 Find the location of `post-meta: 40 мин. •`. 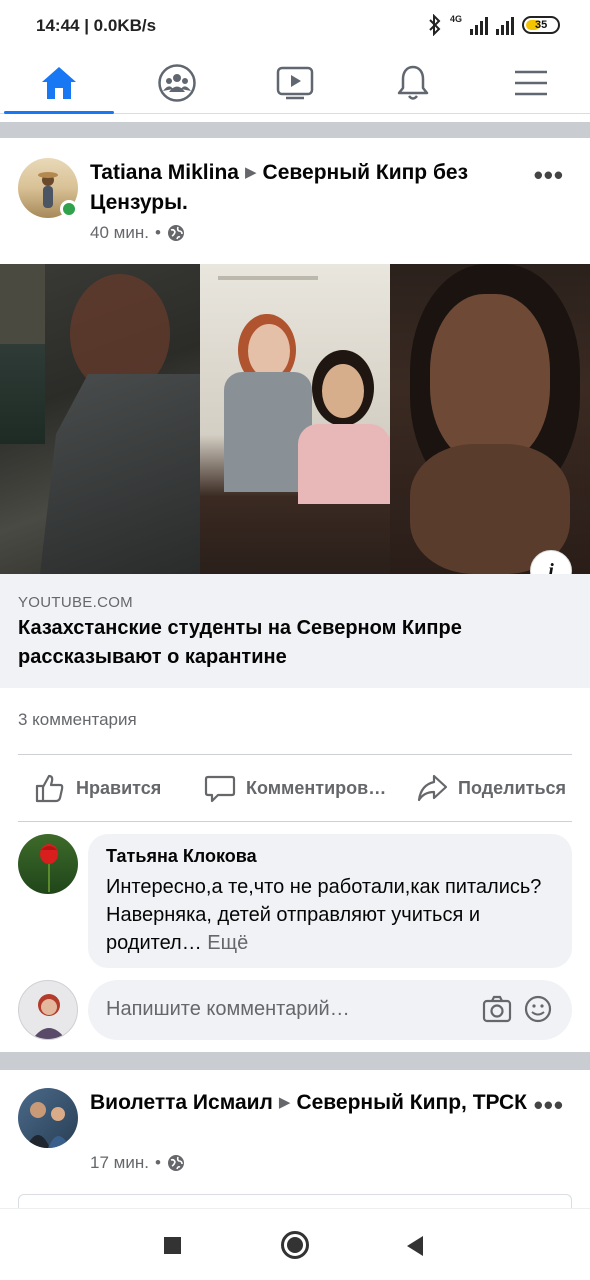

post-meta: 40 мин. • is located at coordinates (137, 233).